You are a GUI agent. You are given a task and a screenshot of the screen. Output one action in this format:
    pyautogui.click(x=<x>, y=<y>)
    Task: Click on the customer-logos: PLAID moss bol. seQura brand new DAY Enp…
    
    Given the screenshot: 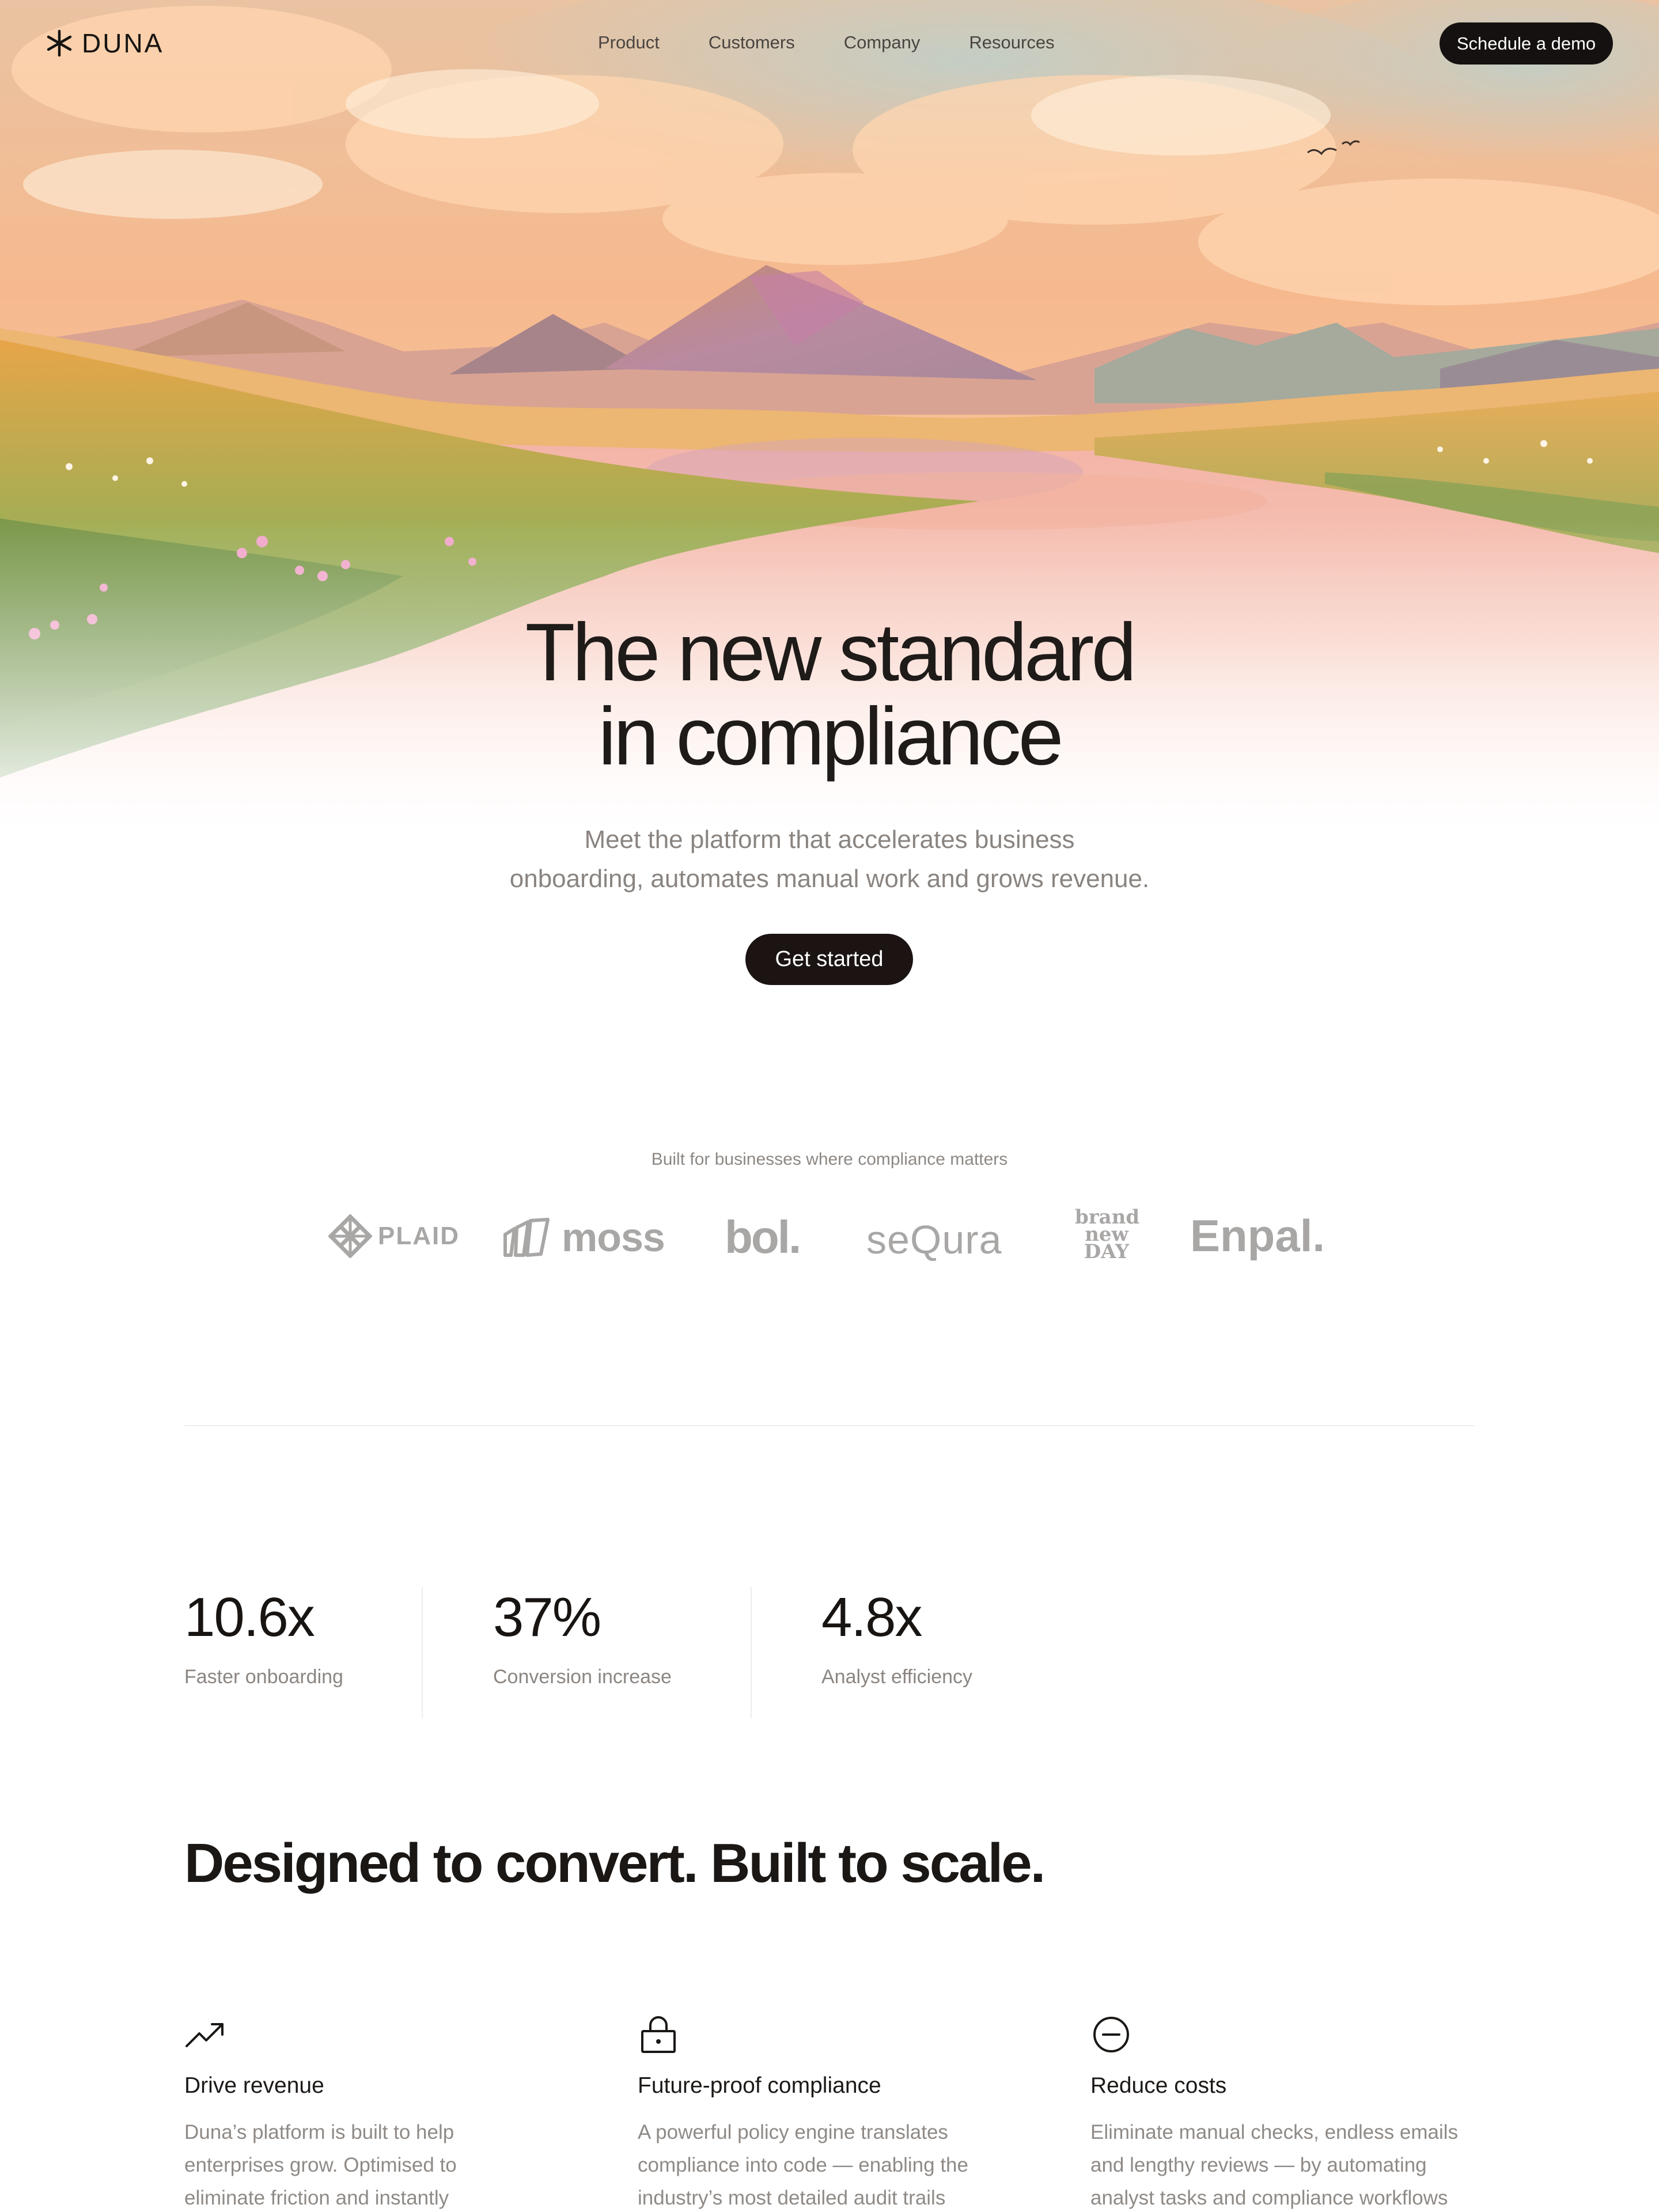 What is the action you would take?
    pyautogui.click(x=829, y=1237)
    